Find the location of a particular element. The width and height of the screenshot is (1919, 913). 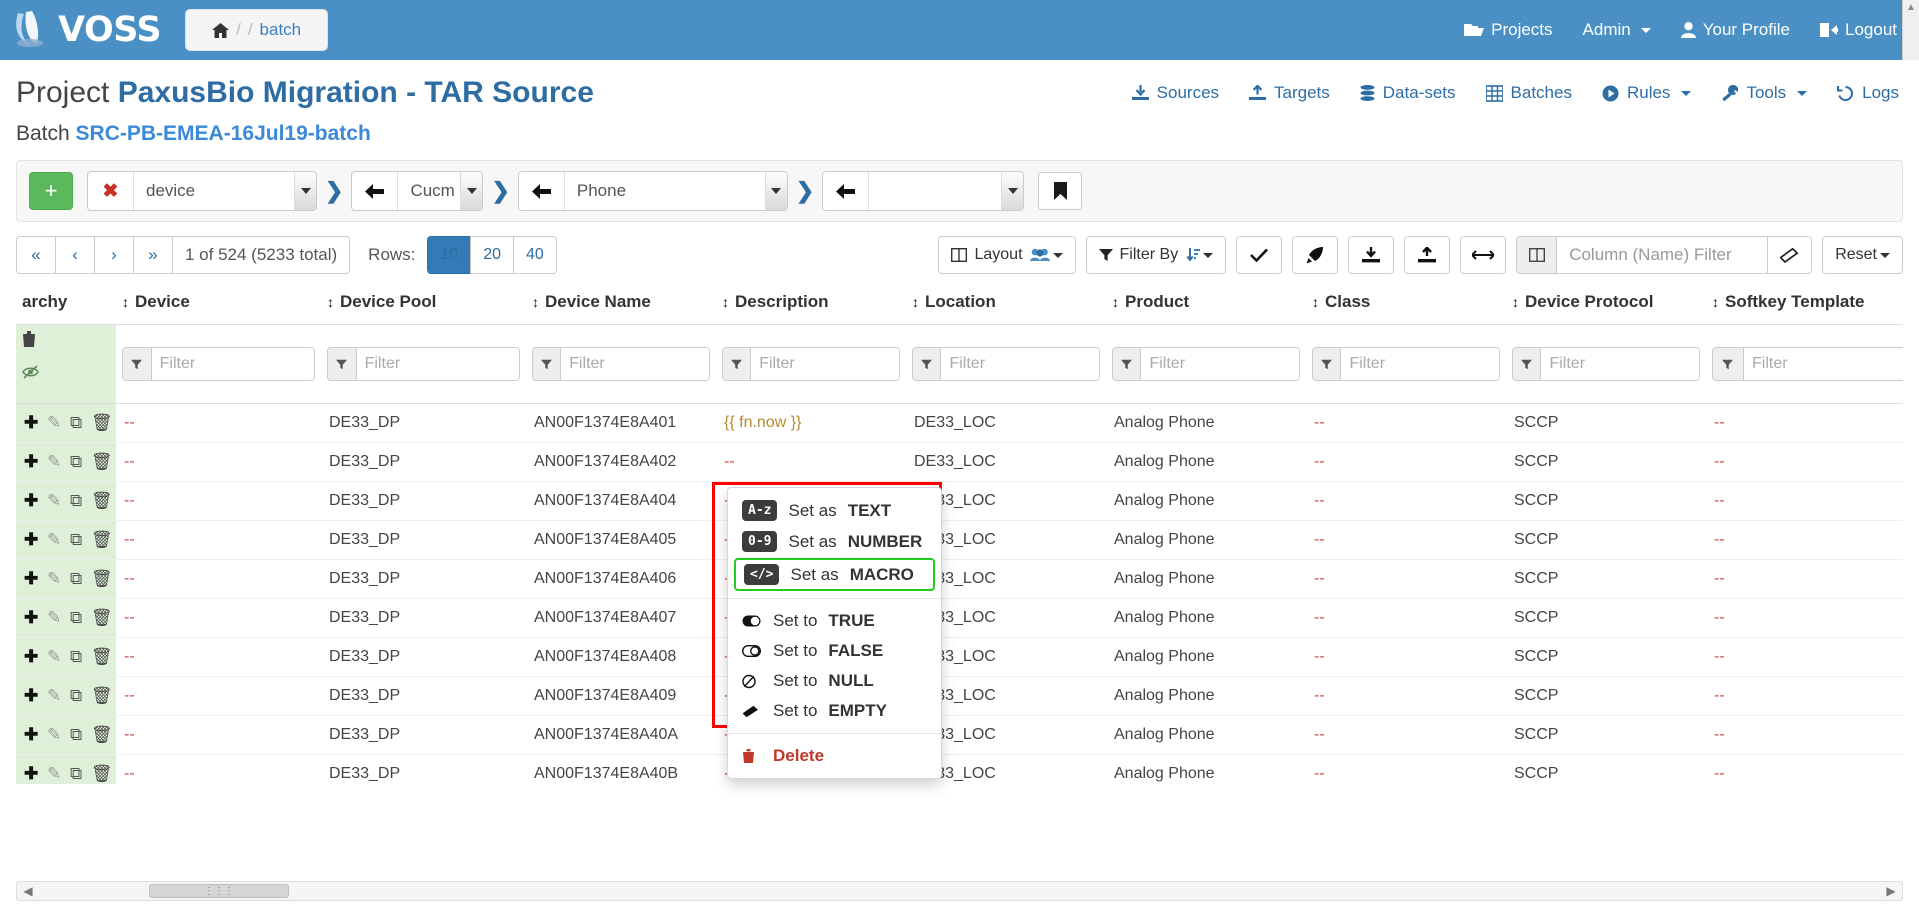

nav-tools: Tools is located at coordinates (1764, 93).